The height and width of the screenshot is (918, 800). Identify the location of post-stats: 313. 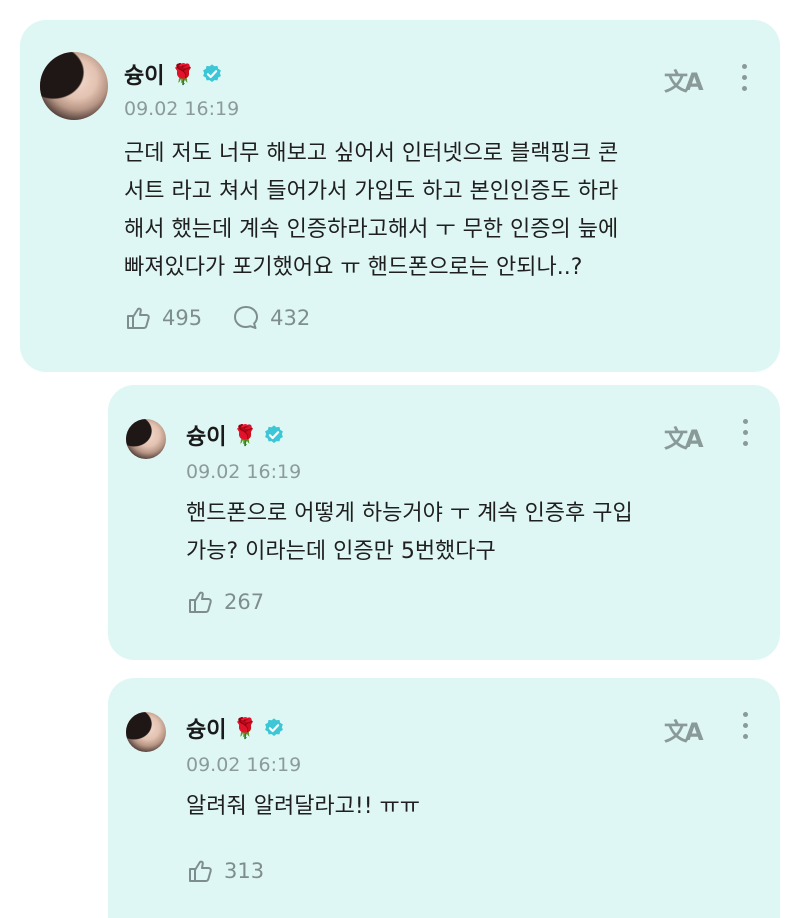
(225, 871).